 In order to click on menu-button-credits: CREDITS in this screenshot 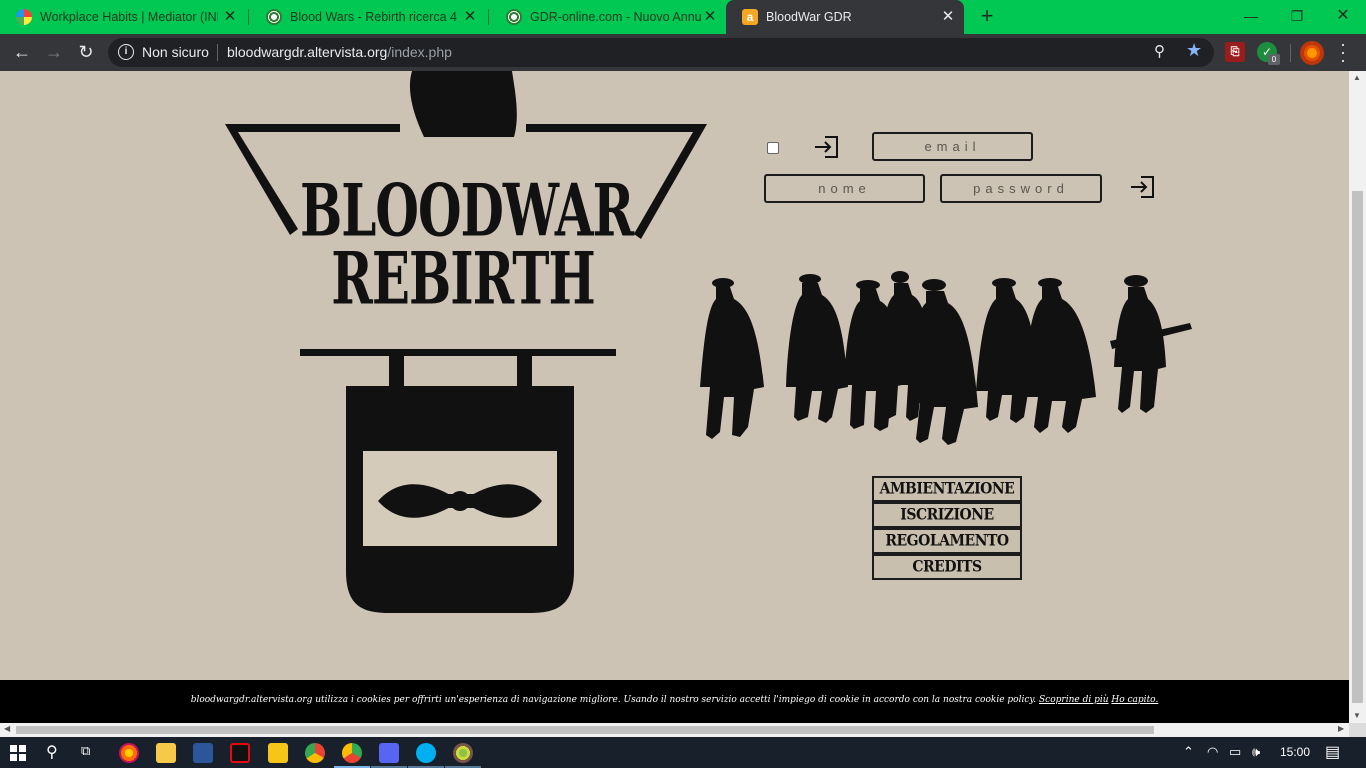, I will do `click(947, 567)`.